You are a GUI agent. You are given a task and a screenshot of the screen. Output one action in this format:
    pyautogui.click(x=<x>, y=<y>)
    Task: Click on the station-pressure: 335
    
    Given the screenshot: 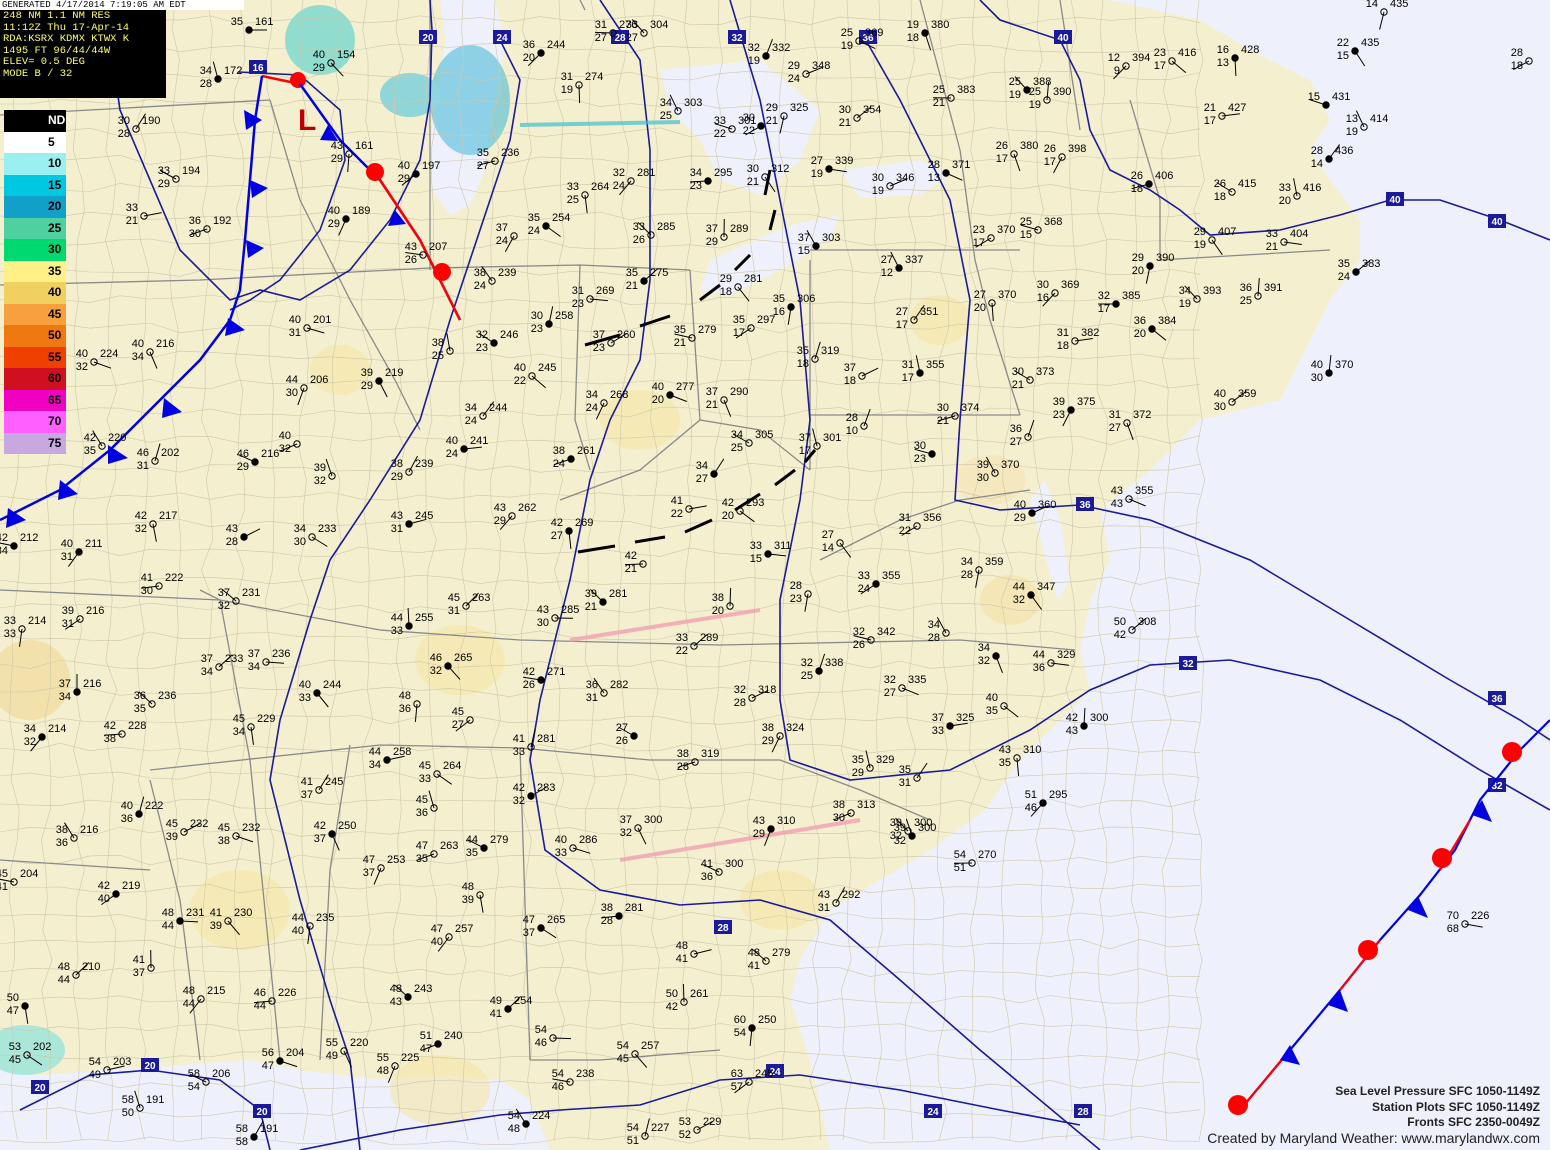 What is the action you would take?
    pyautogui.click(x=917, y=680)
    